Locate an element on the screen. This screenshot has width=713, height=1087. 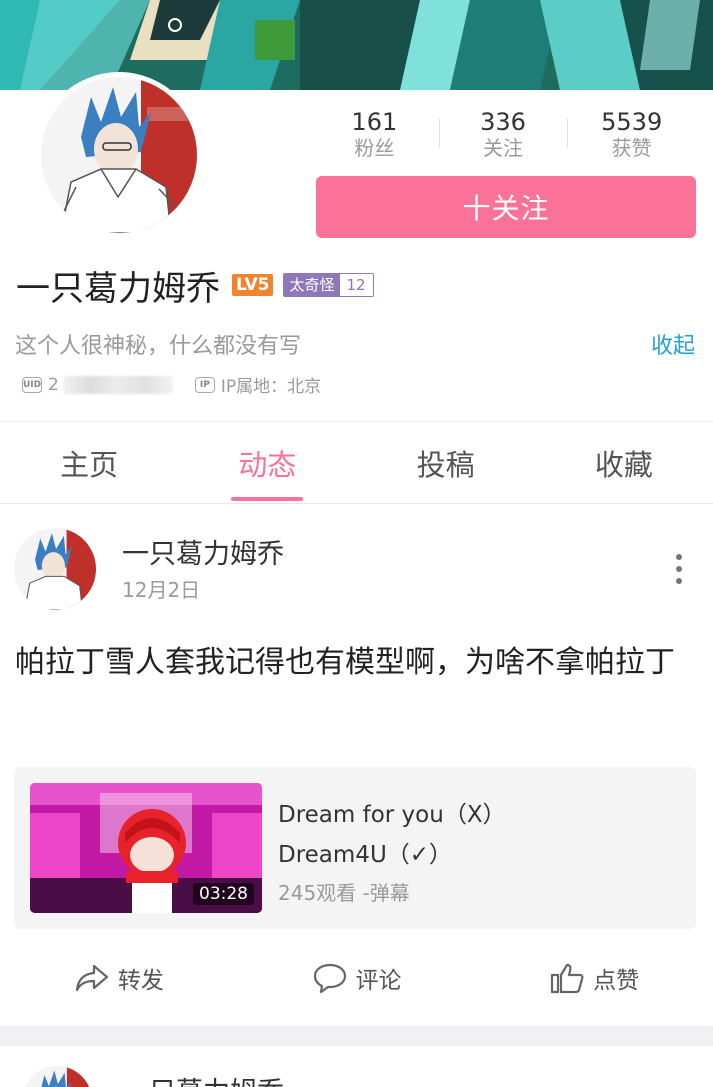
user-meta: UID 2 IP IP属地：北京 is located at coordinates (171, 384).